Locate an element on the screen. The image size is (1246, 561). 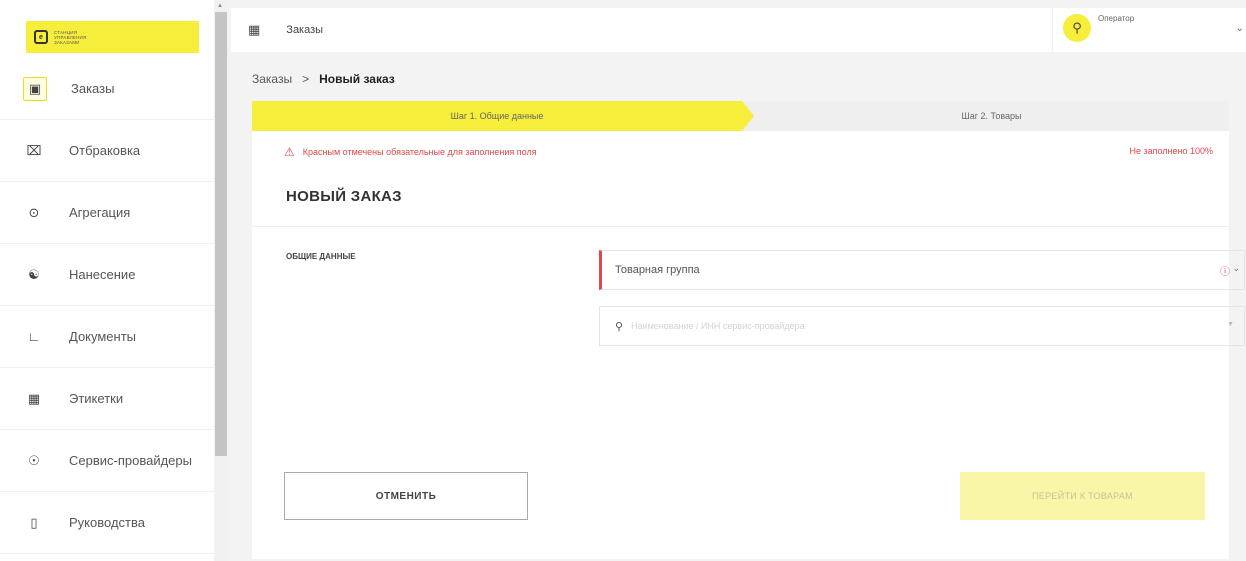
sidebar-item-label: Нанесение is located at coordinates (102, 274).